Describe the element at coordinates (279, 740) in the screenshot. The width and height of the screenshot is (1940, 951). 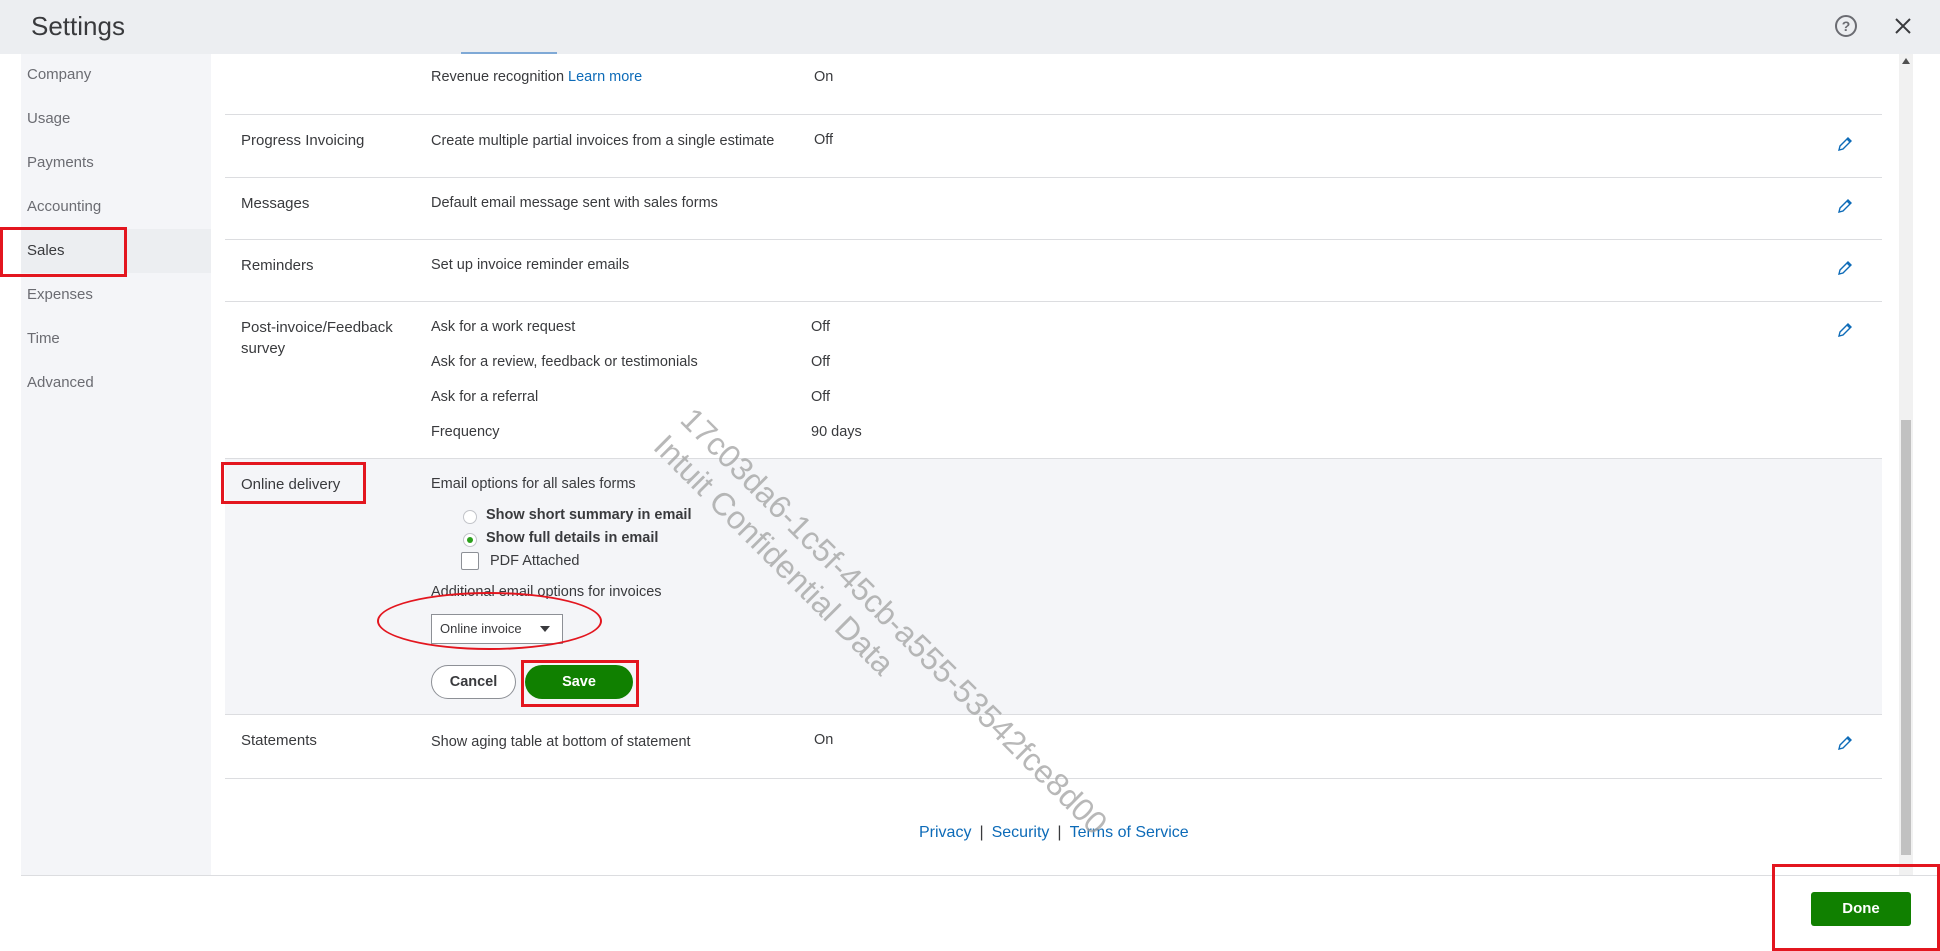
I see `section-title-statements: Statements` at that location.